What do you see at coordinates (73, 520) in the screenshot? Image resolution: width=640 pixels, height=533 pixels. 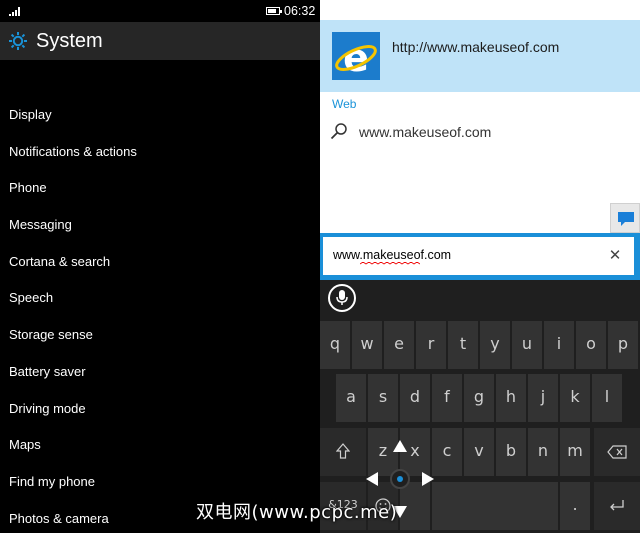 I see `menu-item-photos-camera: Photos & camera` at bounding box center [73, 520].